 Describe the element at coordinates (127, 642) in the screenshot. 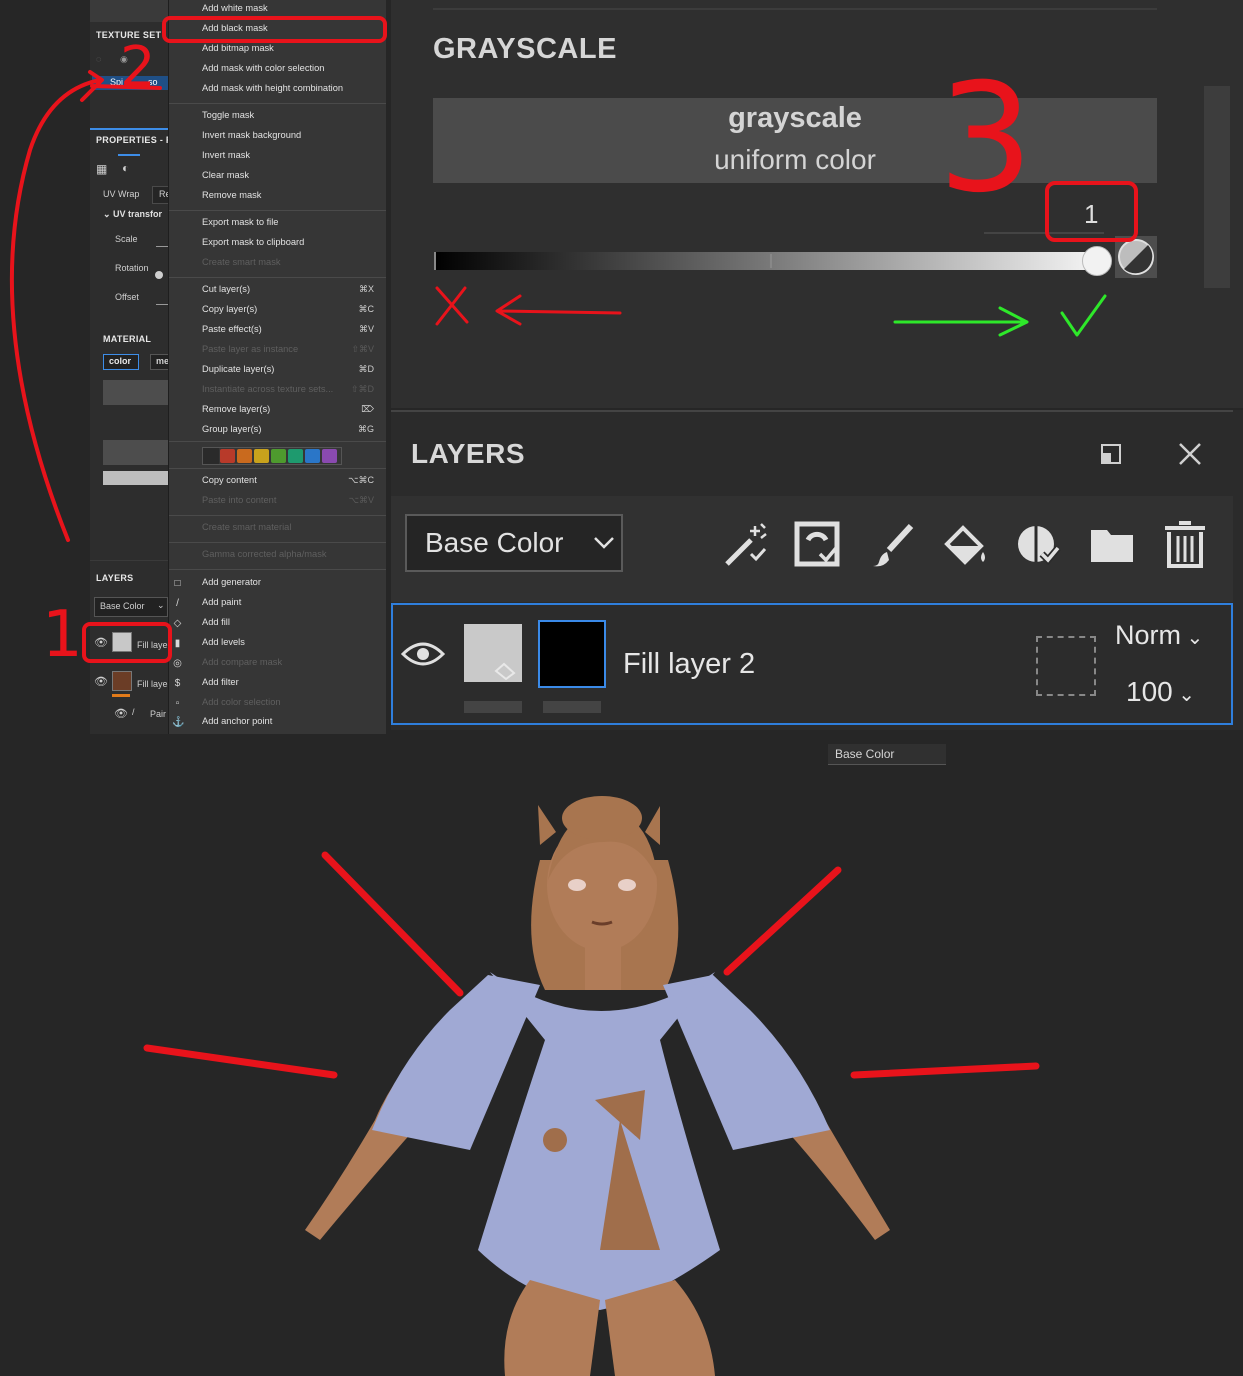

I see `highlight-fill-layer` at that location.